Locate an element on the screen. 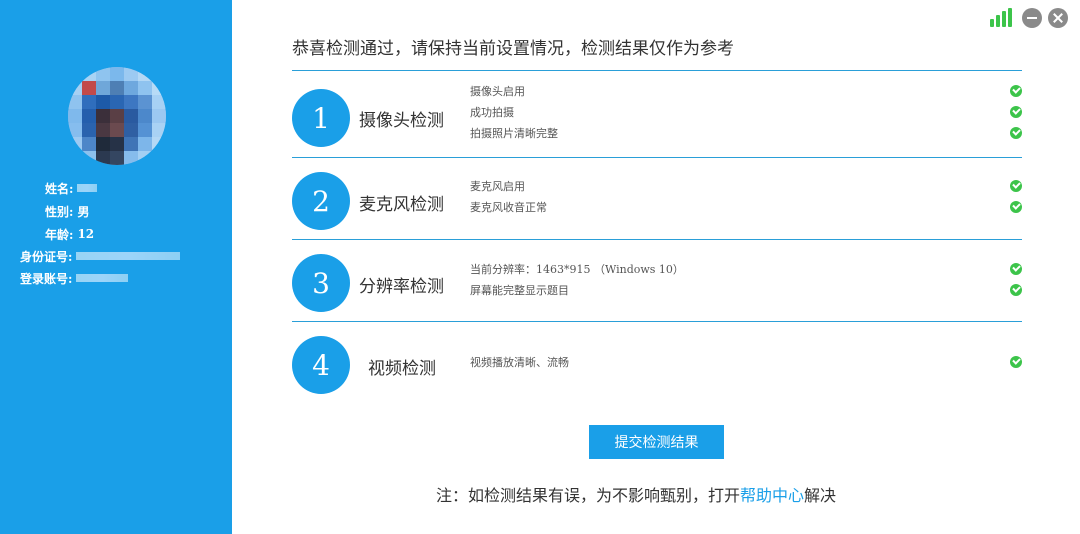  signal-icon is located at coordinates (1001, 17).